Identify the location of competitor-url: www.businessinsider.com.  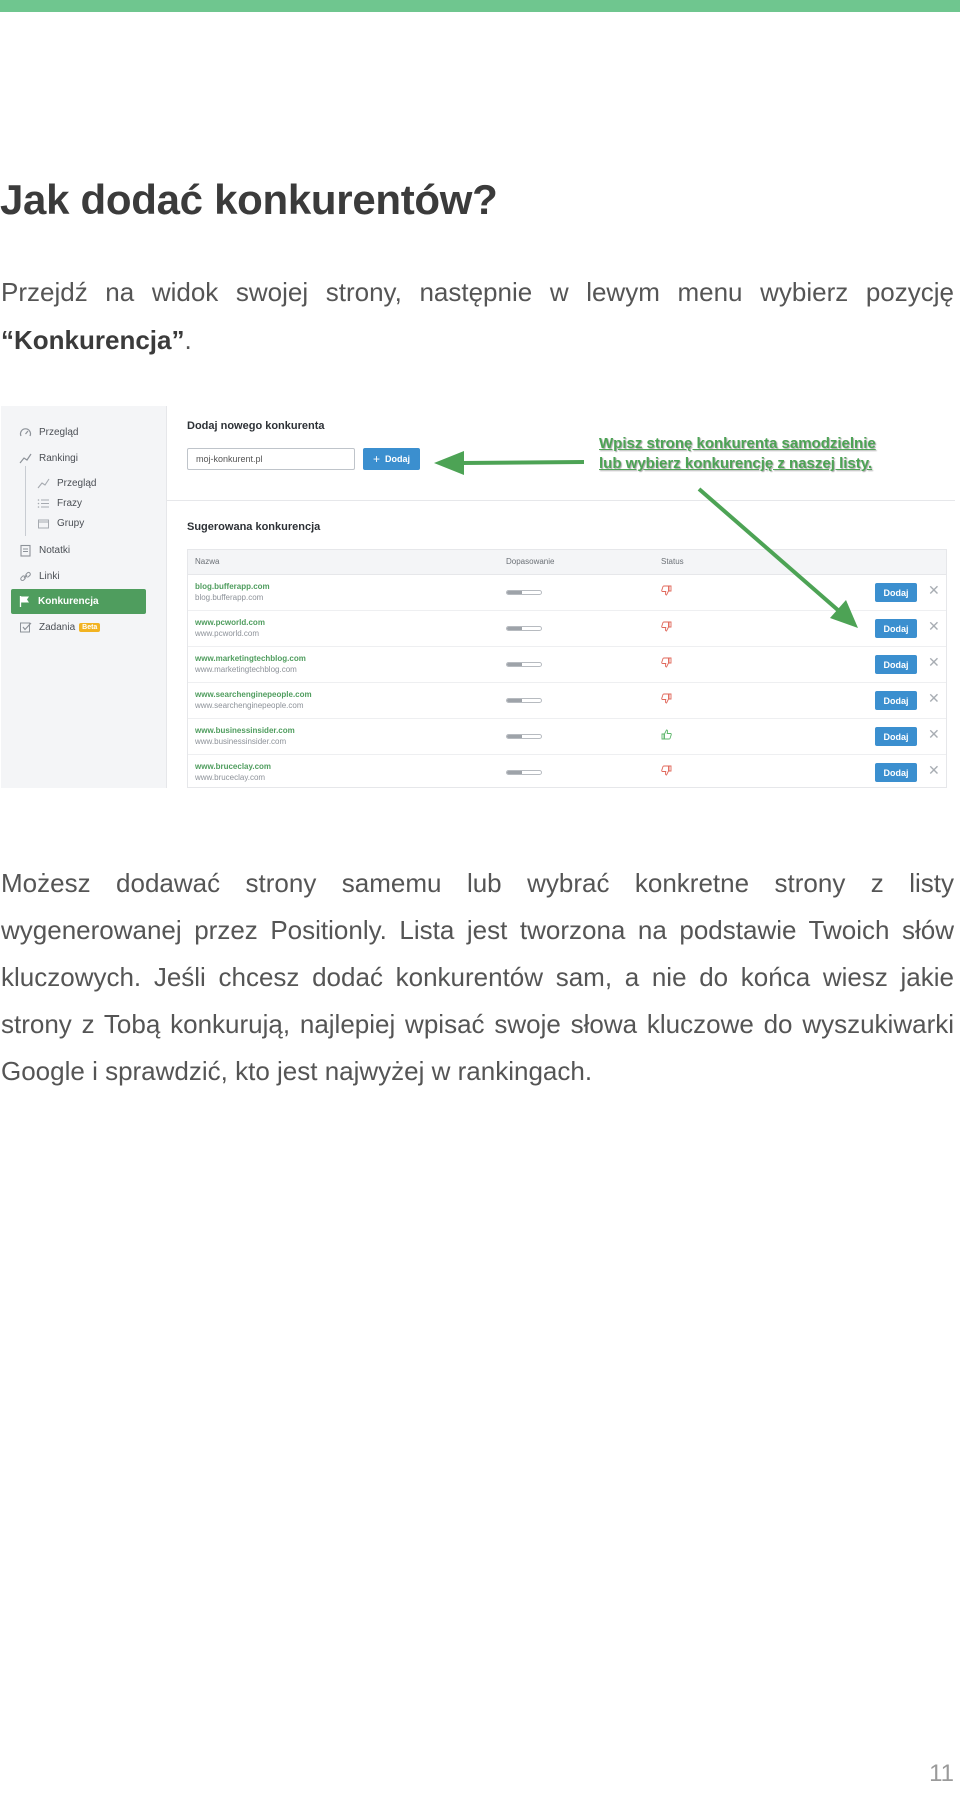
(241, 741).